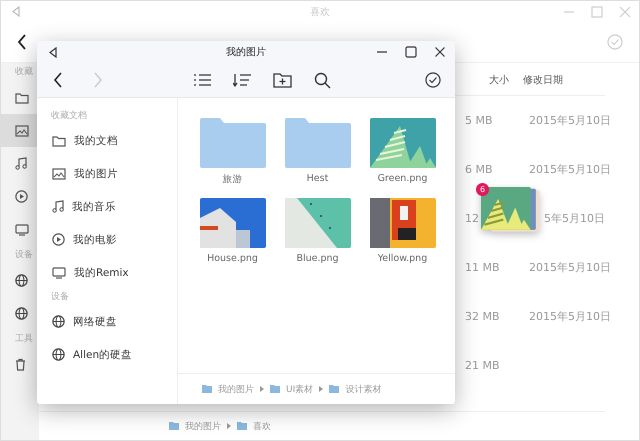  I want to click on sidebar-item, so click(20, 130).